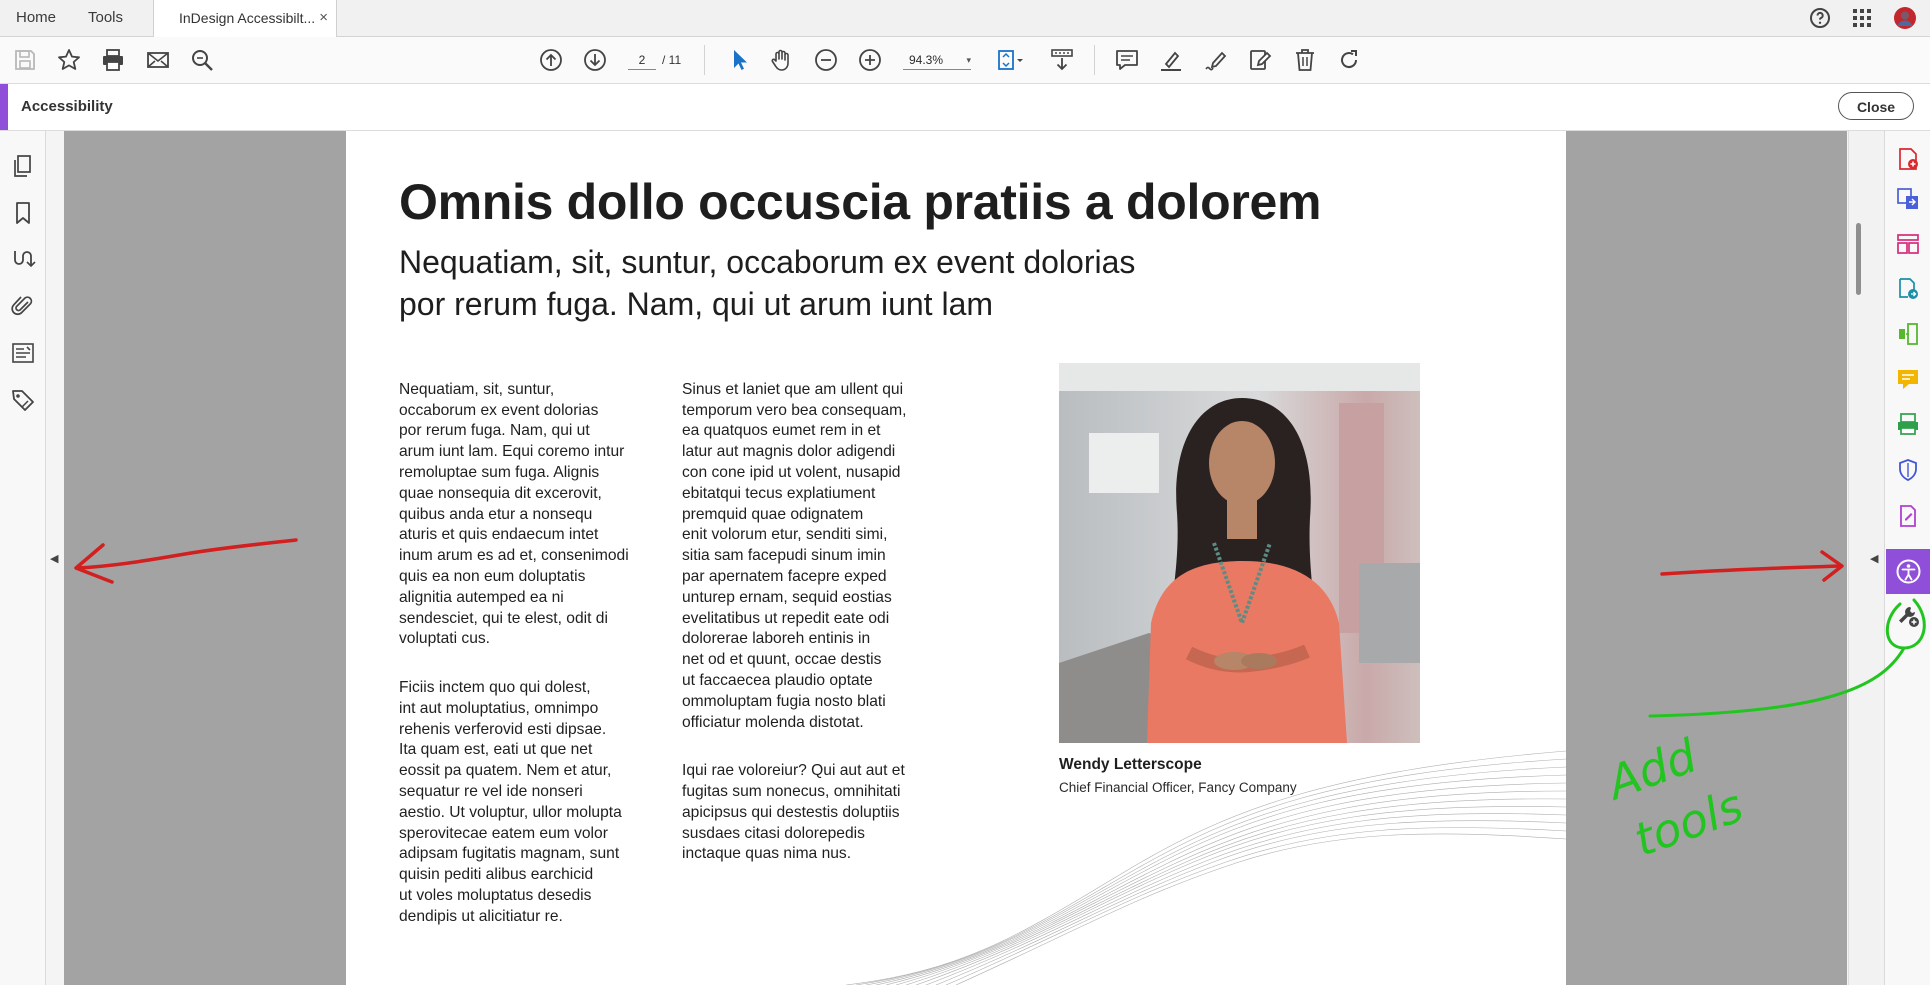  Describe the element at coordinates (826, 60) in the screenshot. I see `zoom-out-icon` at that location.